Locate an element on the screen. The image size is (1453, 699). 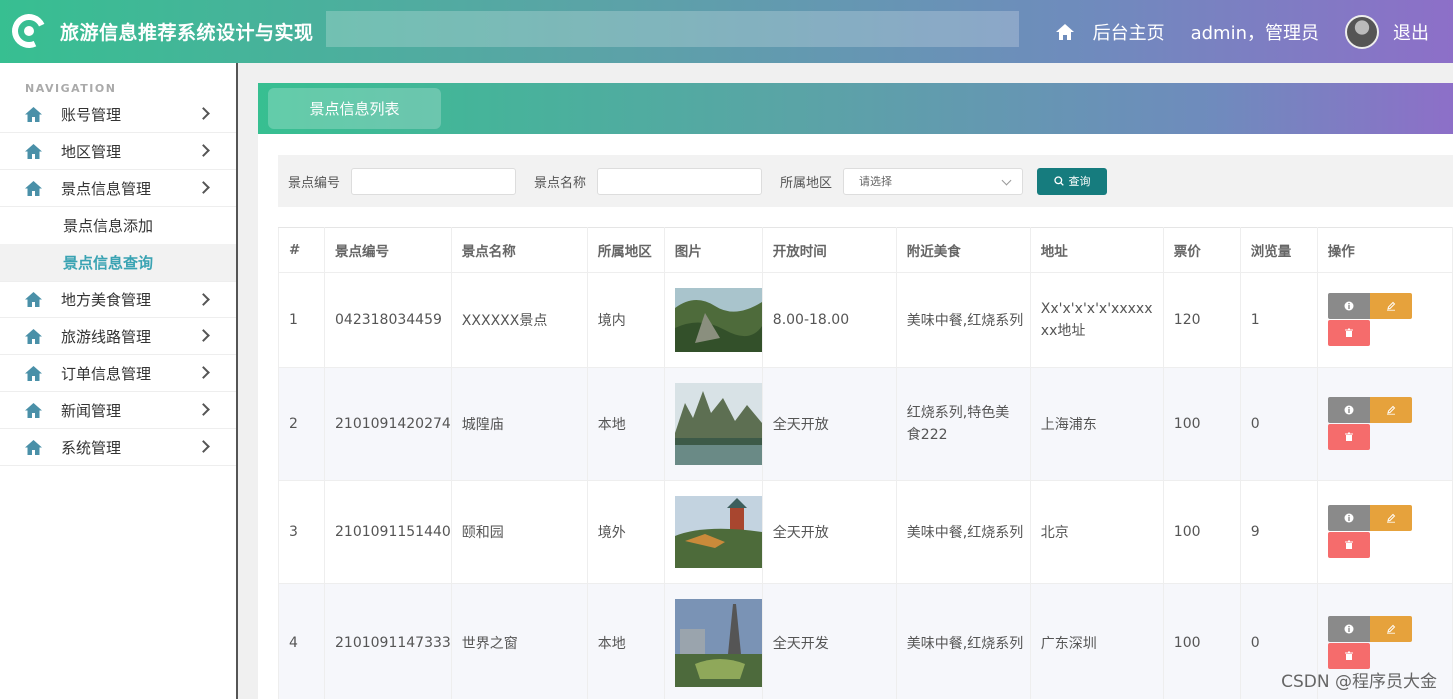
sidebar-item-food: 地方美食管理 is located at coordinates (118, 299).